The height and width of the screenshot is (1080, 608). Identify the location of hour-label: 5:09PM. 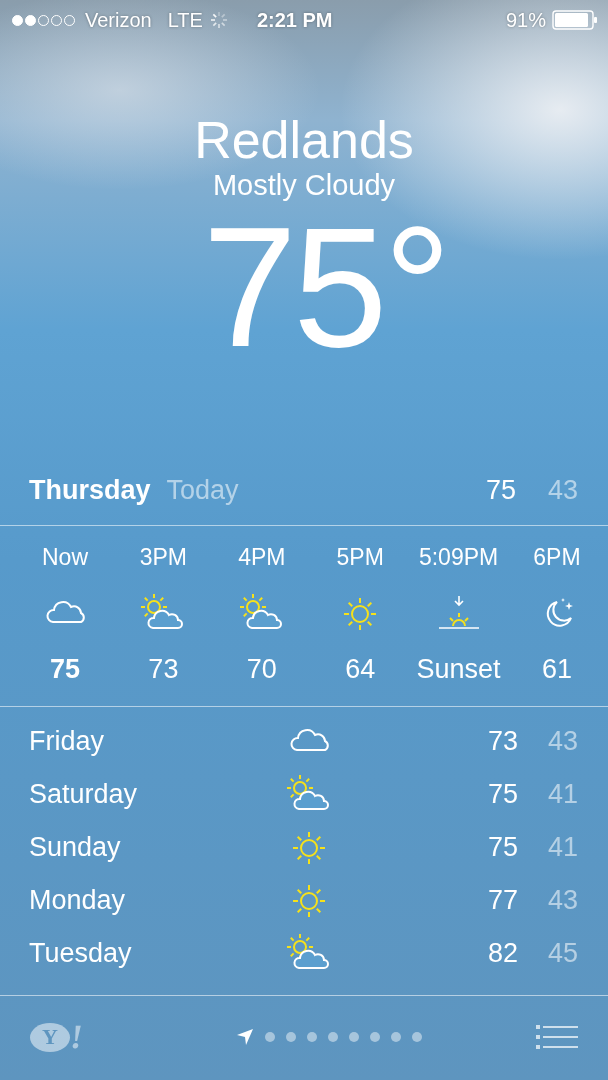
(458, 558).